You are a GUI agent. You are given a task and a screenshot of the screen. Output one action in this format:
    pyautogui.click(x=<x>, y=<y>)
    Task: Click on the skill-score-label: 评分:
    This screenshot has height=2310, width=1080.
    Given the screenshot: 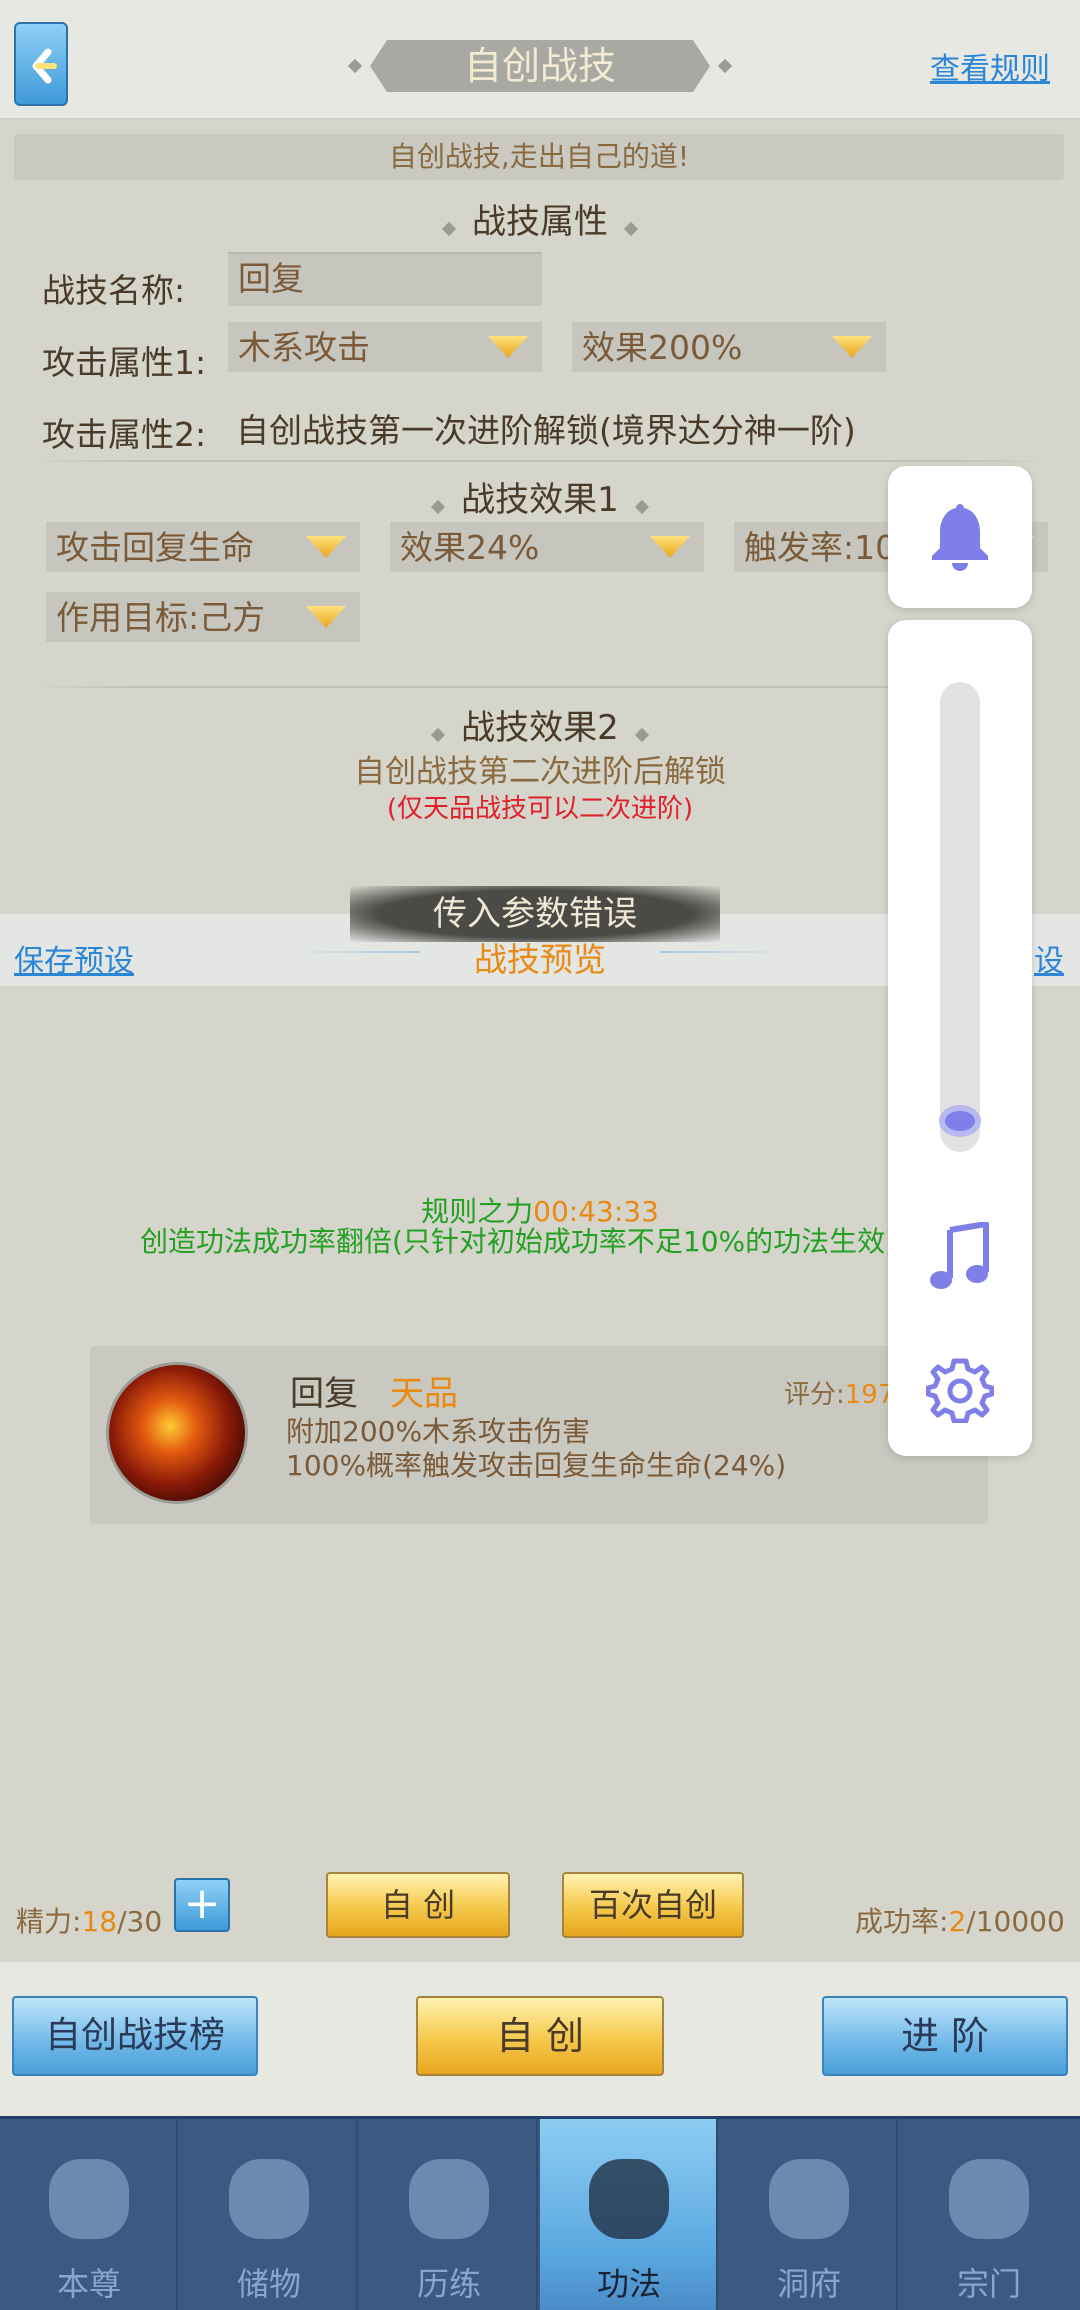 What is the action you would take?
    pyautogui.click(x=814, y=1395)
    